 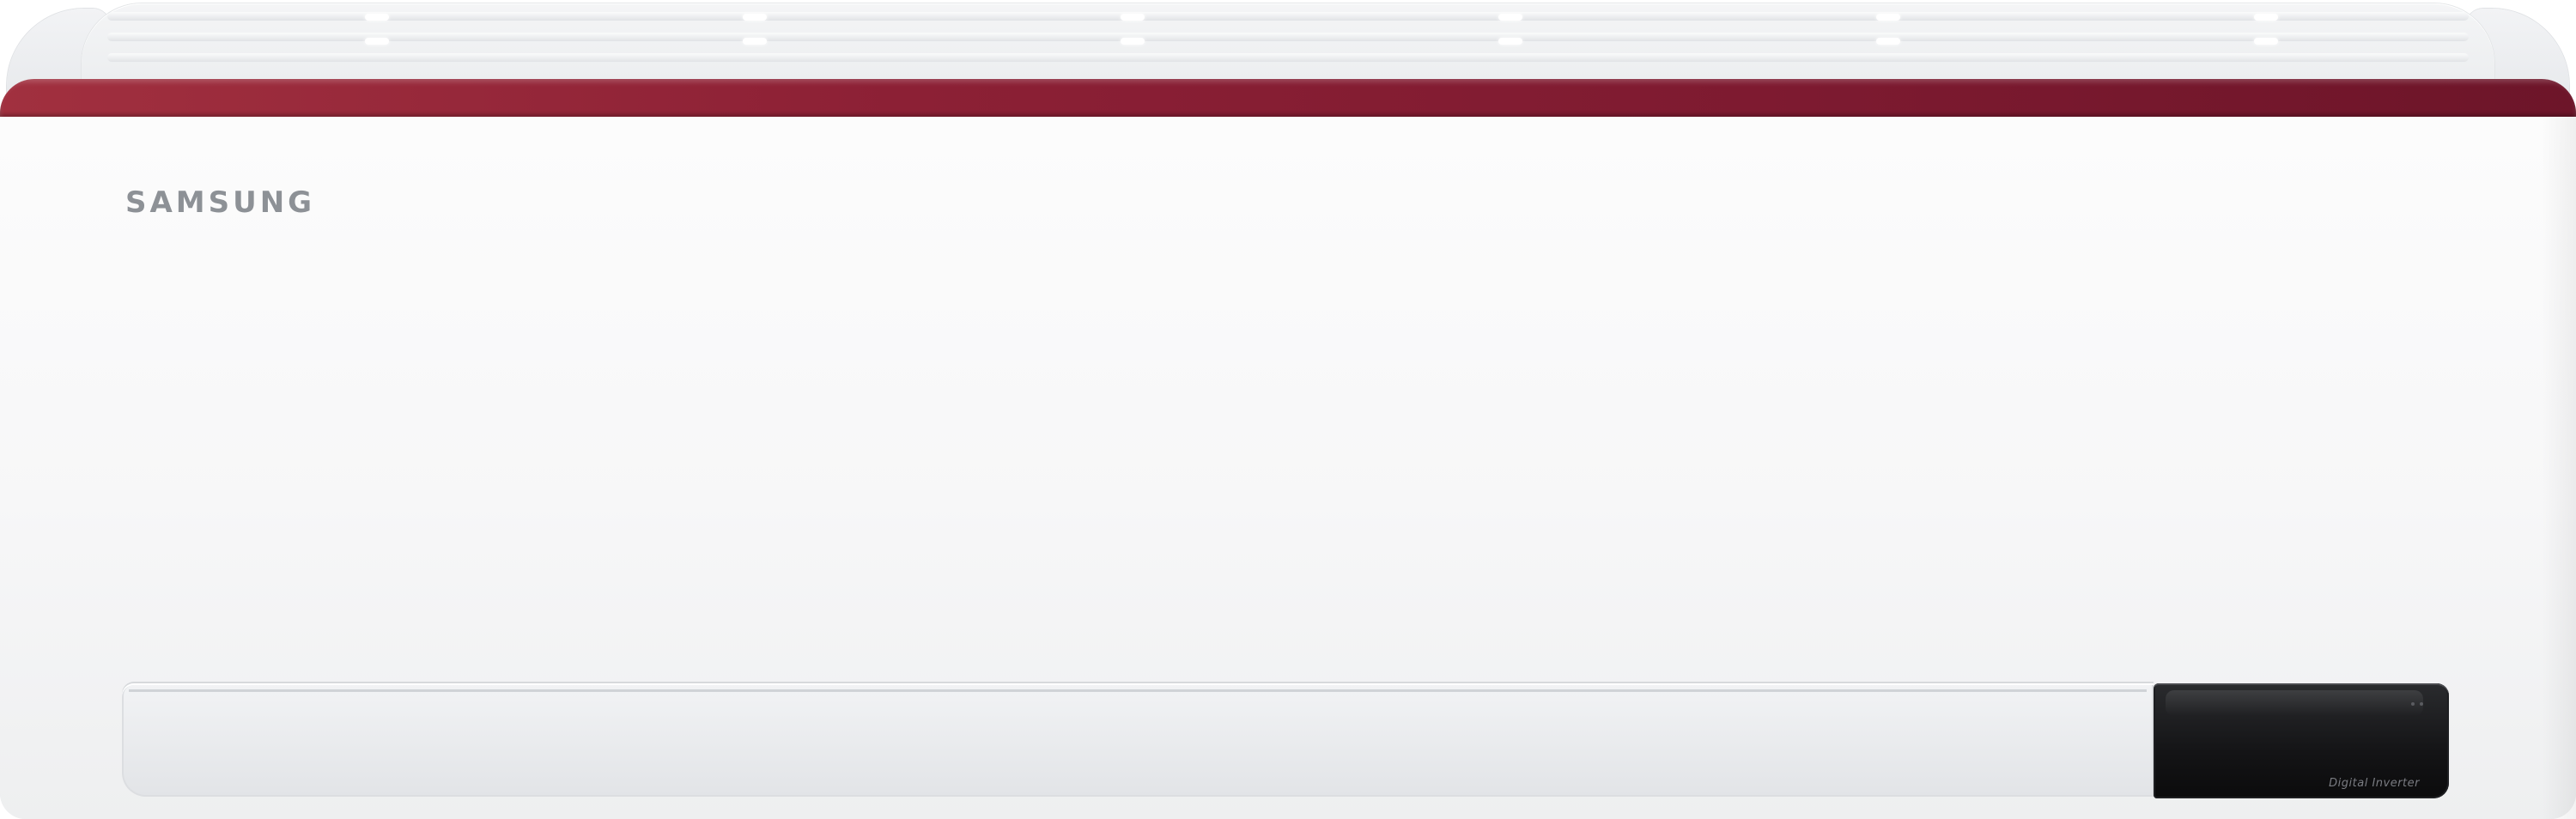 What do you see at coordinates (1138, 740) in the screenshot?
I see `air-outlet-louver` at bounding box center [1138, 740].